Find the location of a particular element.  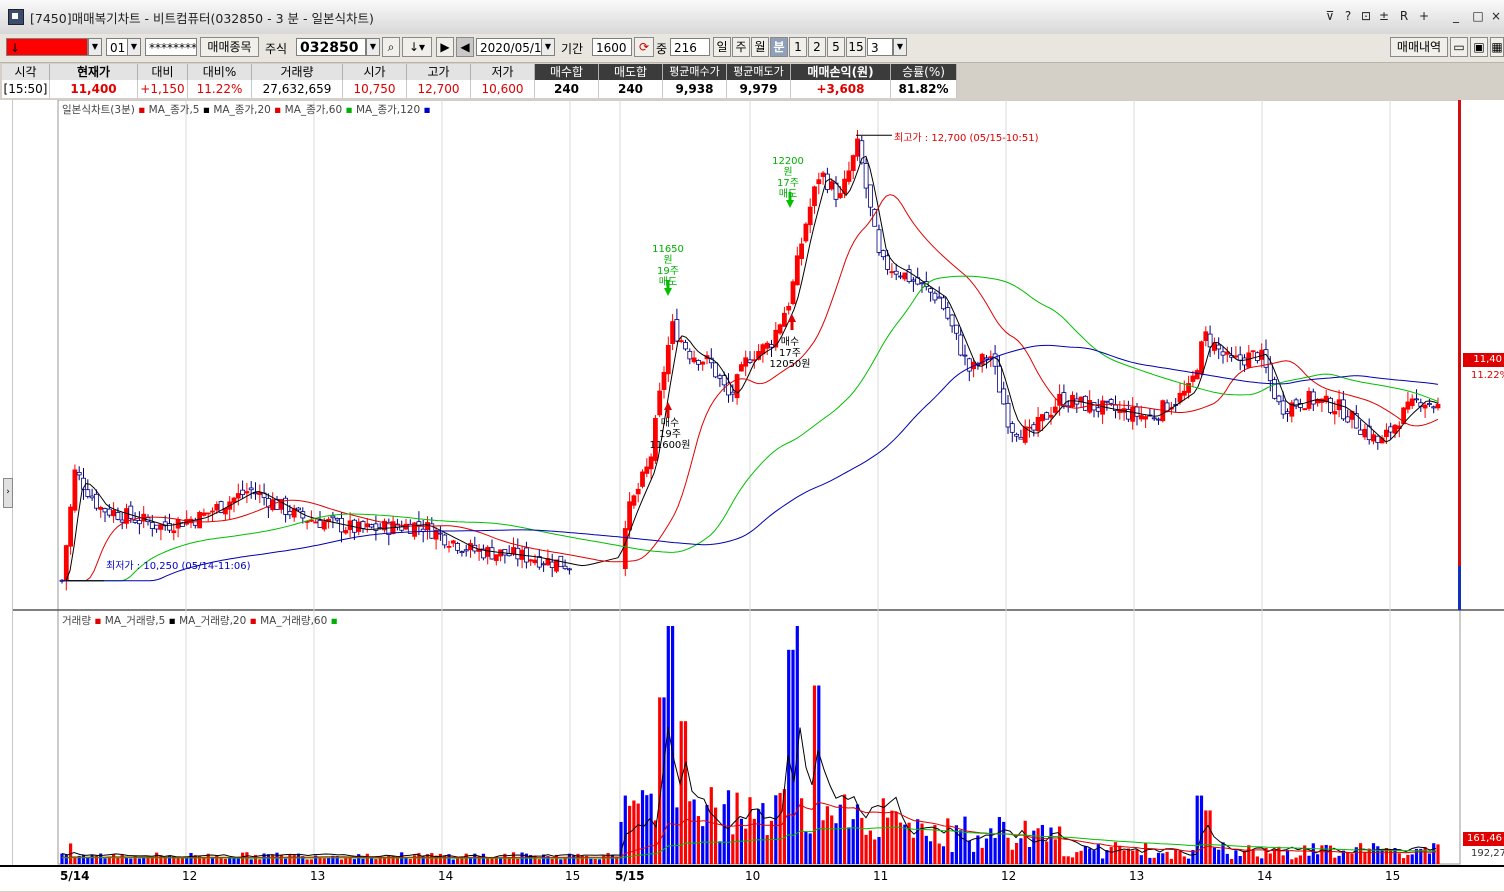

search-icon: ⌕ is located at coordinates (391, 47).